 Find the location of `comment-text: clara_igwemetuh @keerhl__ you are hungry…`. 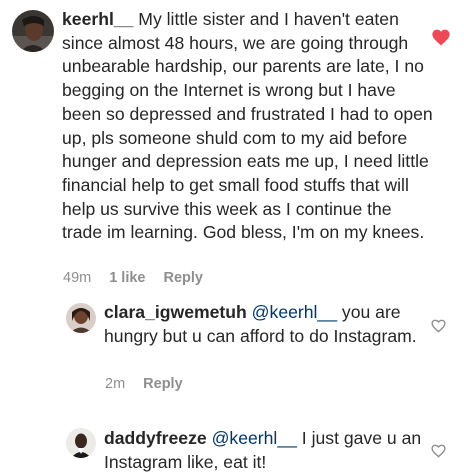

comment-text: clara_igwemetuh @keerhl__ you are hungry… is located at coordinates (263, 324).